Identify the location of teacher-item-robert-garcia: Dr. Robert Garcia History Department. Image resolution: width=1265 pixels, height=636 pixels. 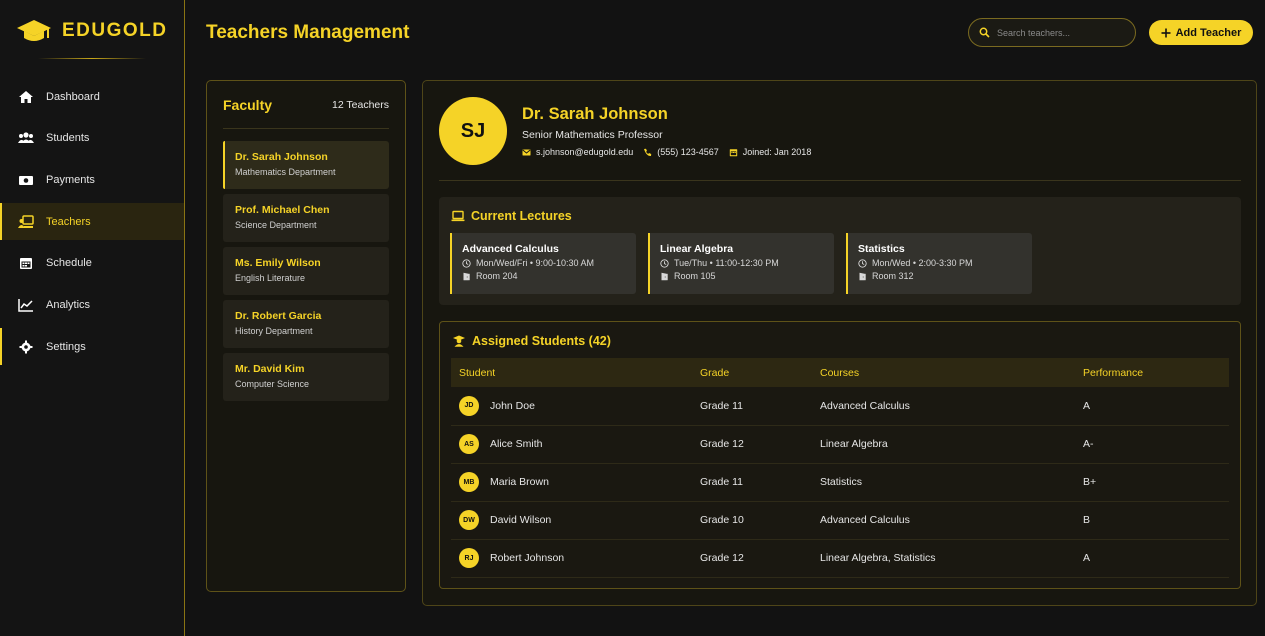
(306, 324).